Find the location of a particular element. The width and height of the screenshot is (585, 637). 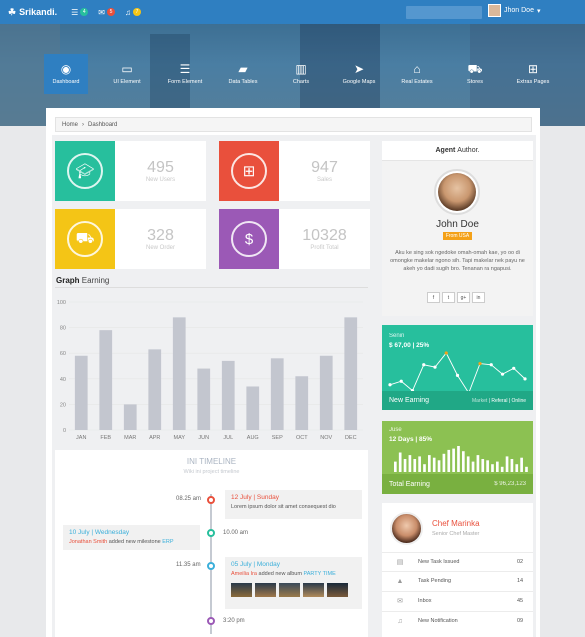

brand-logo: ☘ Srikandi. is located at coordinates (32, 12).